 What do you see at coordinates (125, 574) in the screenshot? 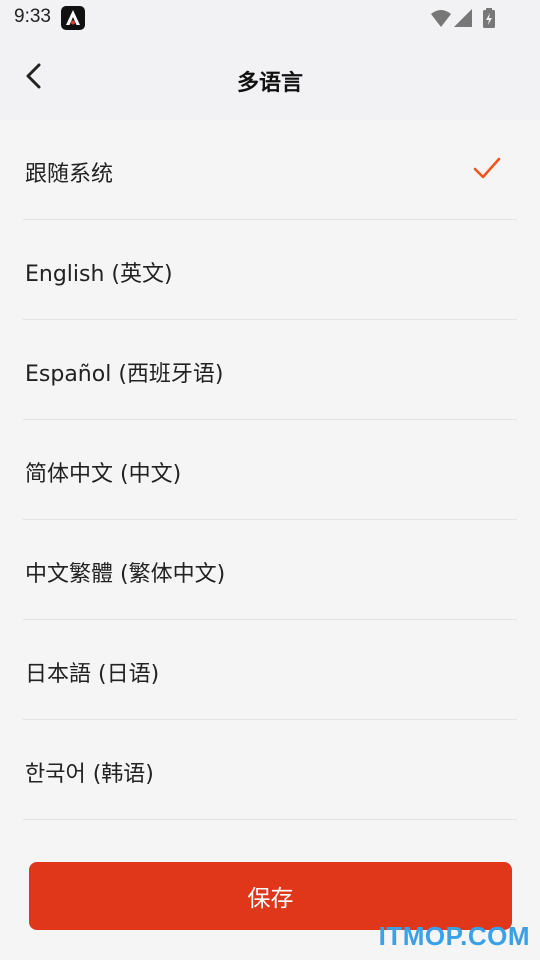
I see `language-label: 中文繁體 (繁体中文)` at bounding box center [125, 574].